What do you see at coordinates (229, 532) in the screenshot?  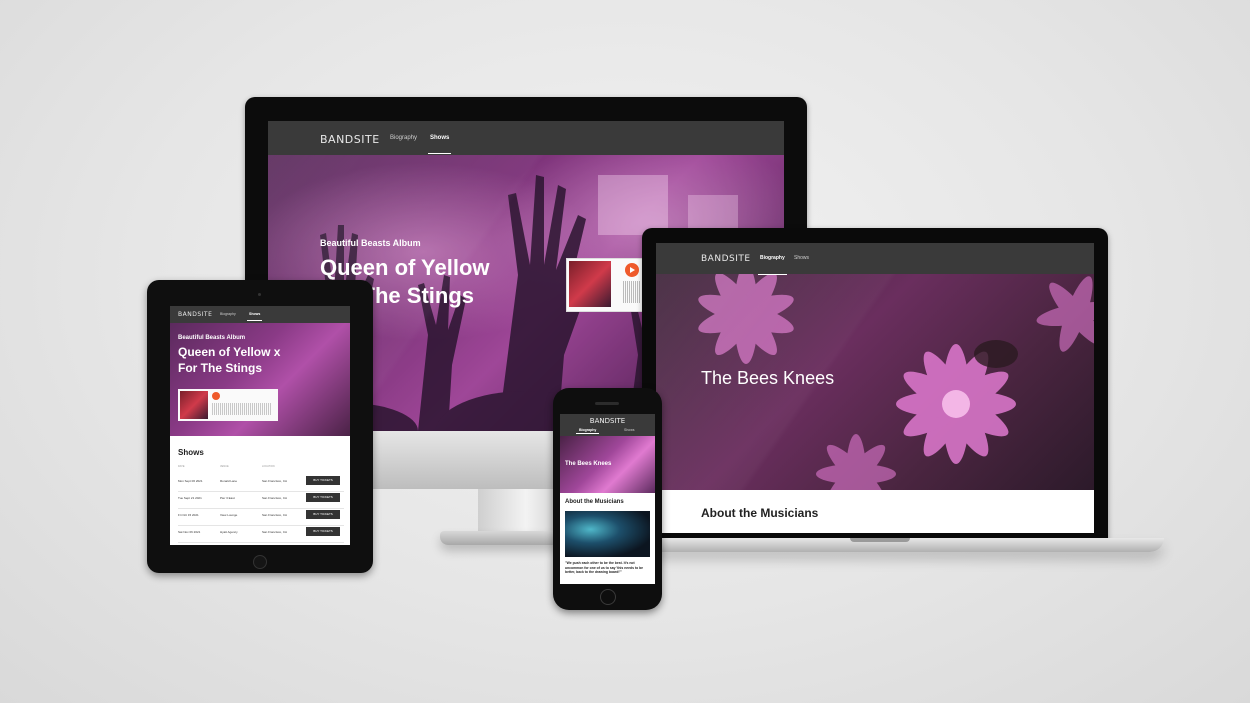 I see `show-venue: Hyatt Agency` at bounding box center [229, 532].